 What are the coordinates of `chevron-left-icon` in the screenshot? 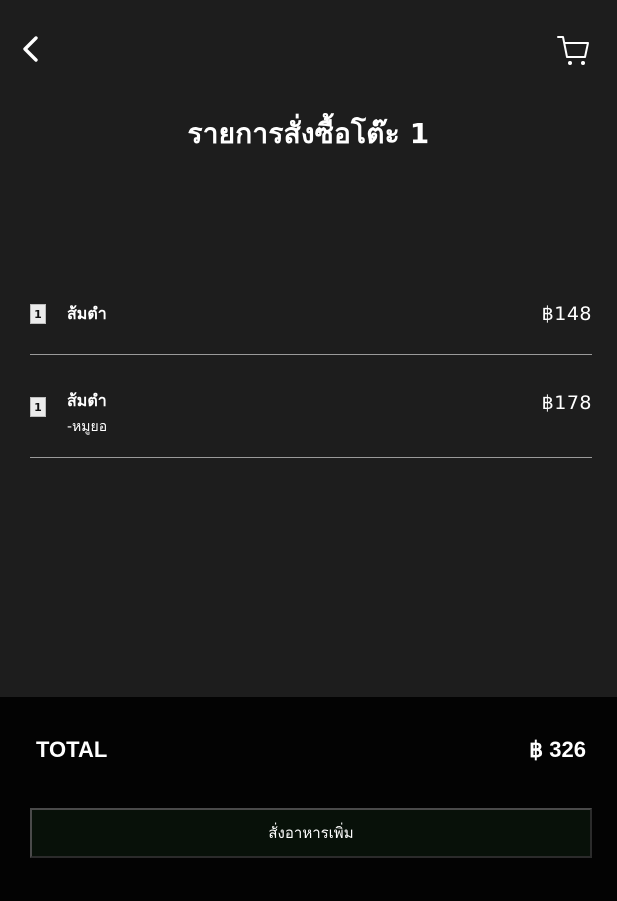 It's located at (30, 49).